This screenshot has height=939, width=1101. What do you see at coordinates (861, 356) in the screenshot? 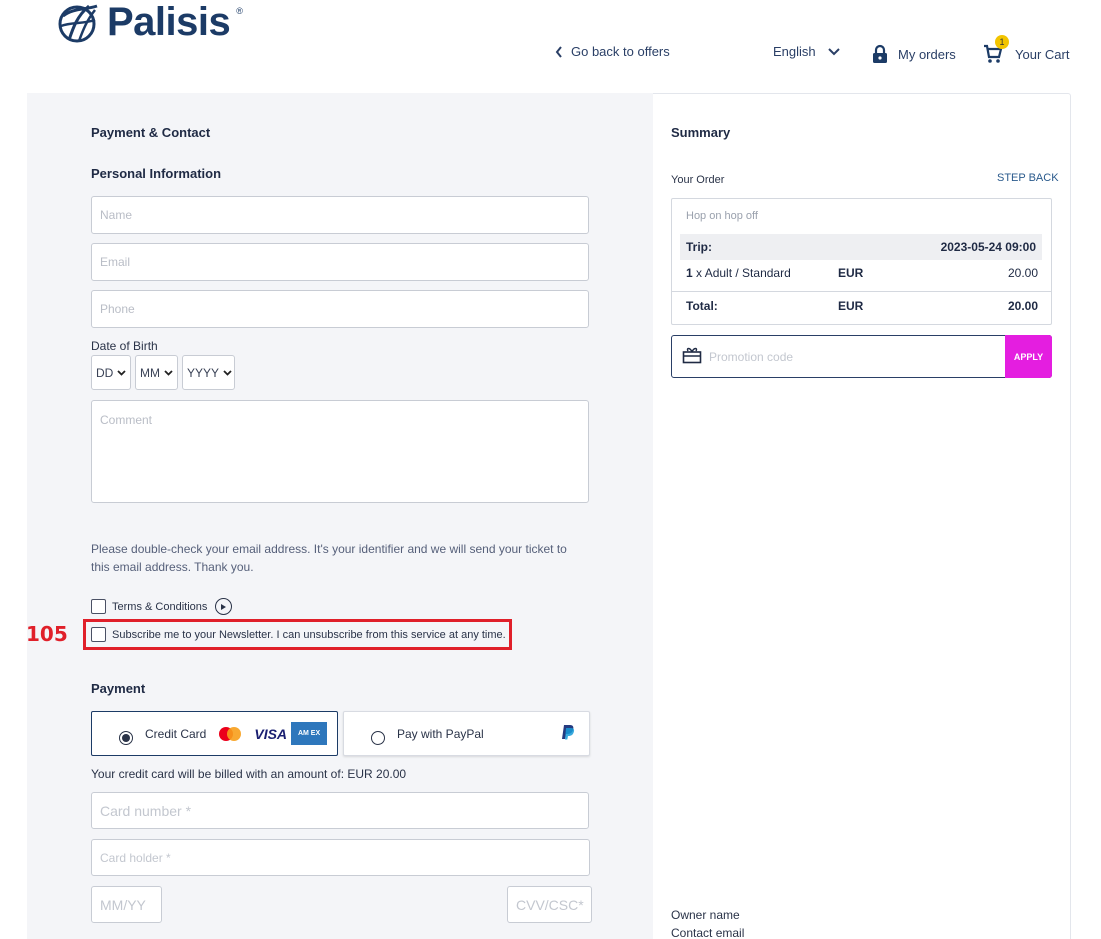
I see `promo-code-box: Promotion code APPLY` at bounding box center [861, 356].